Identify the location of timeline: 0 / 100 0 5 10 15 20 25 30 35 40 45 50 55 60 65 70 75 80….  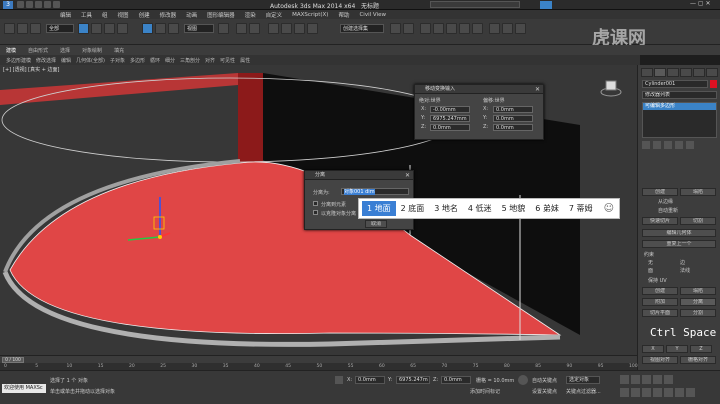
(319, 363).